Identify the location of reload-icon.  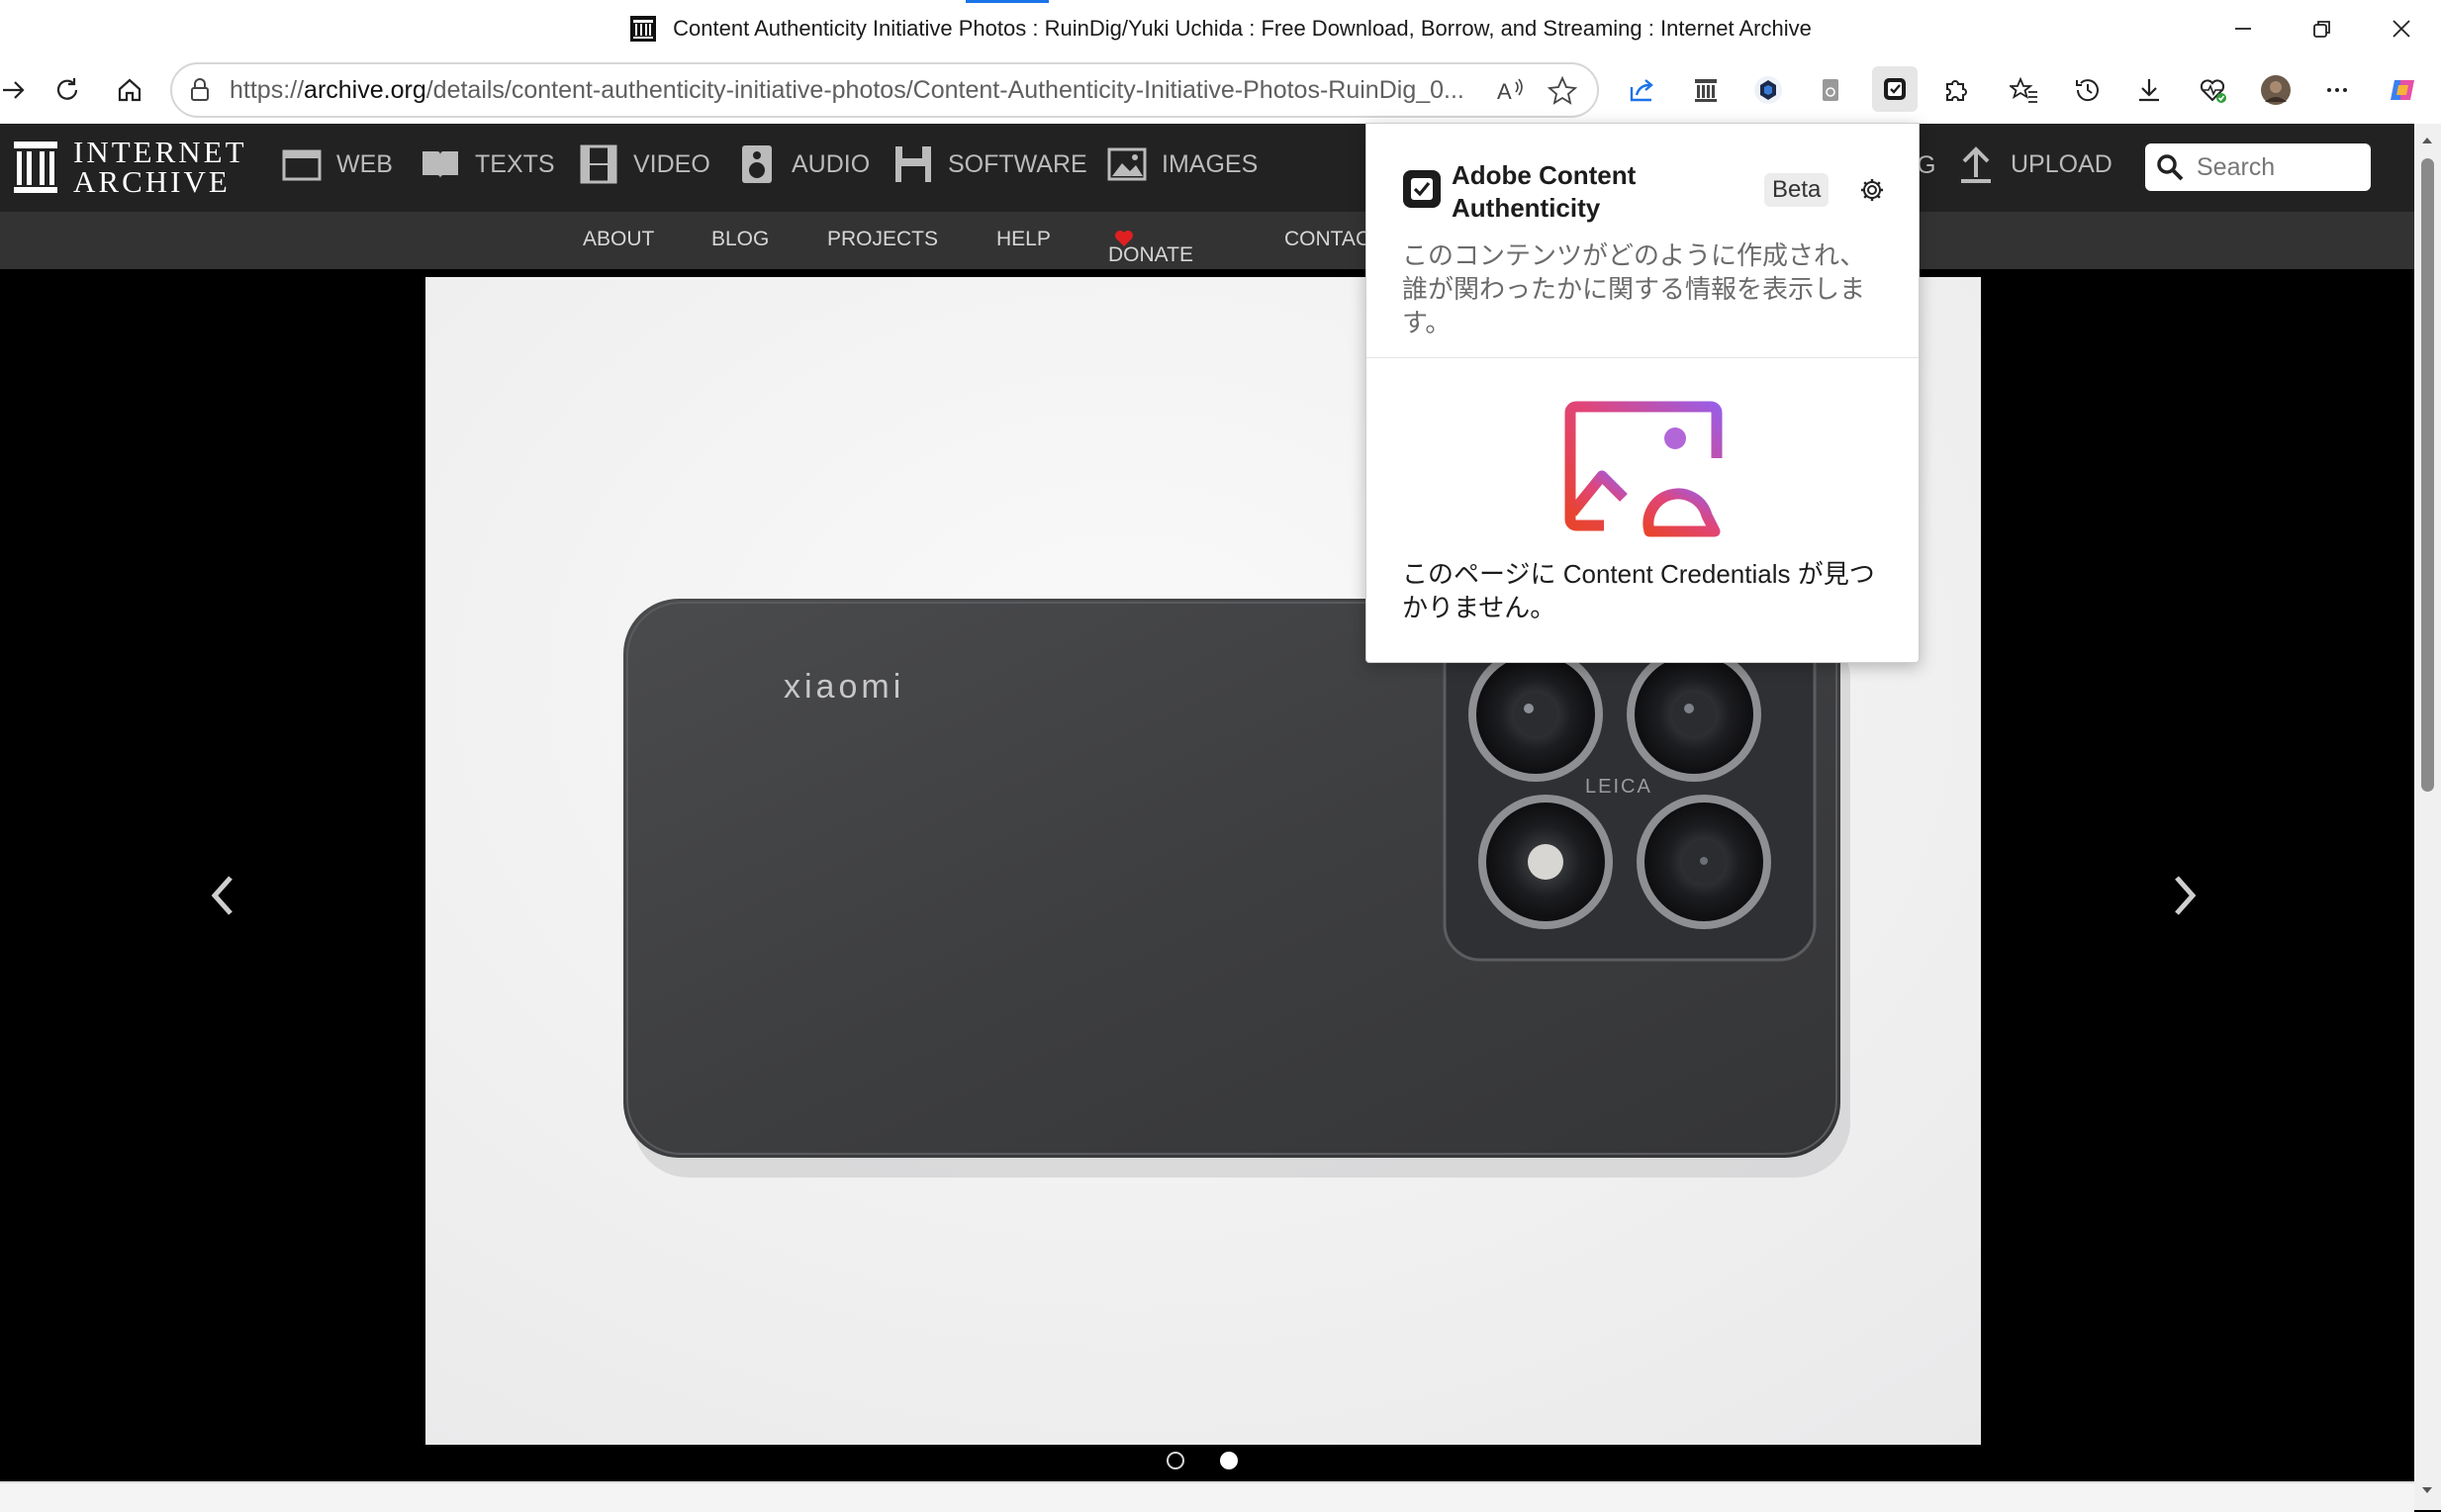
(67, 89).